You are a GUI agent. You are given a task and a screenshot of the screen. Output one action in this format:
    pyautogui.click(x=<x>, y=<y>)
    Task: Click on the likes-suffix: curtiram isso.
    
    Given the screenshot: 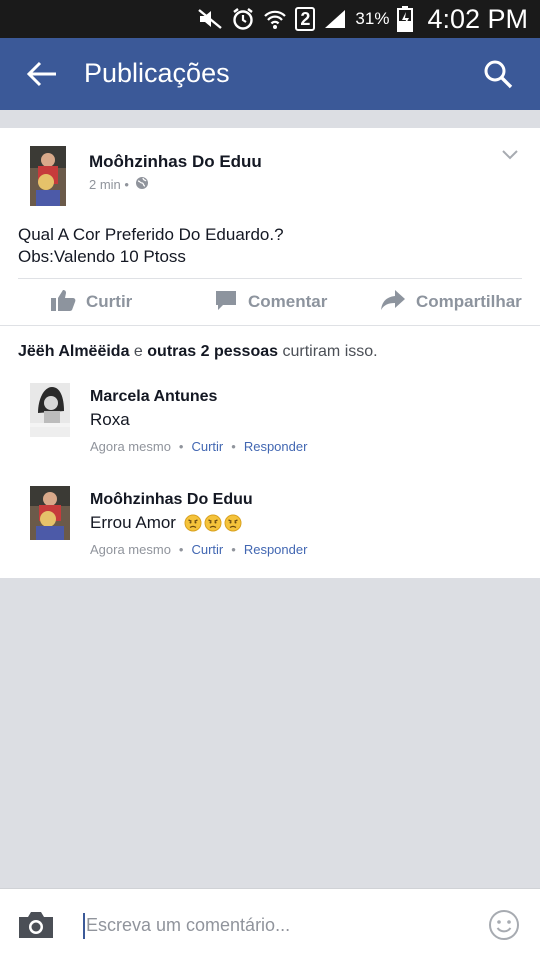 What is the action you would take?
    pyautogui.click(x=330, y=351)
    